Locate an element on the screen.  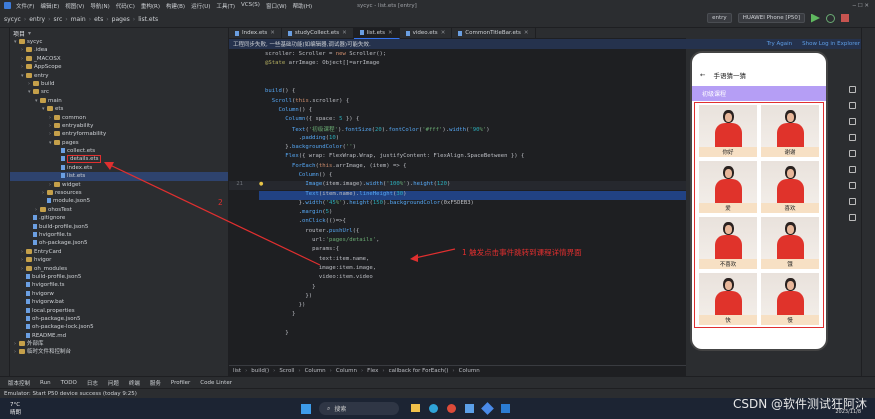
annotation-arrows is located at coordinates (280, 214).